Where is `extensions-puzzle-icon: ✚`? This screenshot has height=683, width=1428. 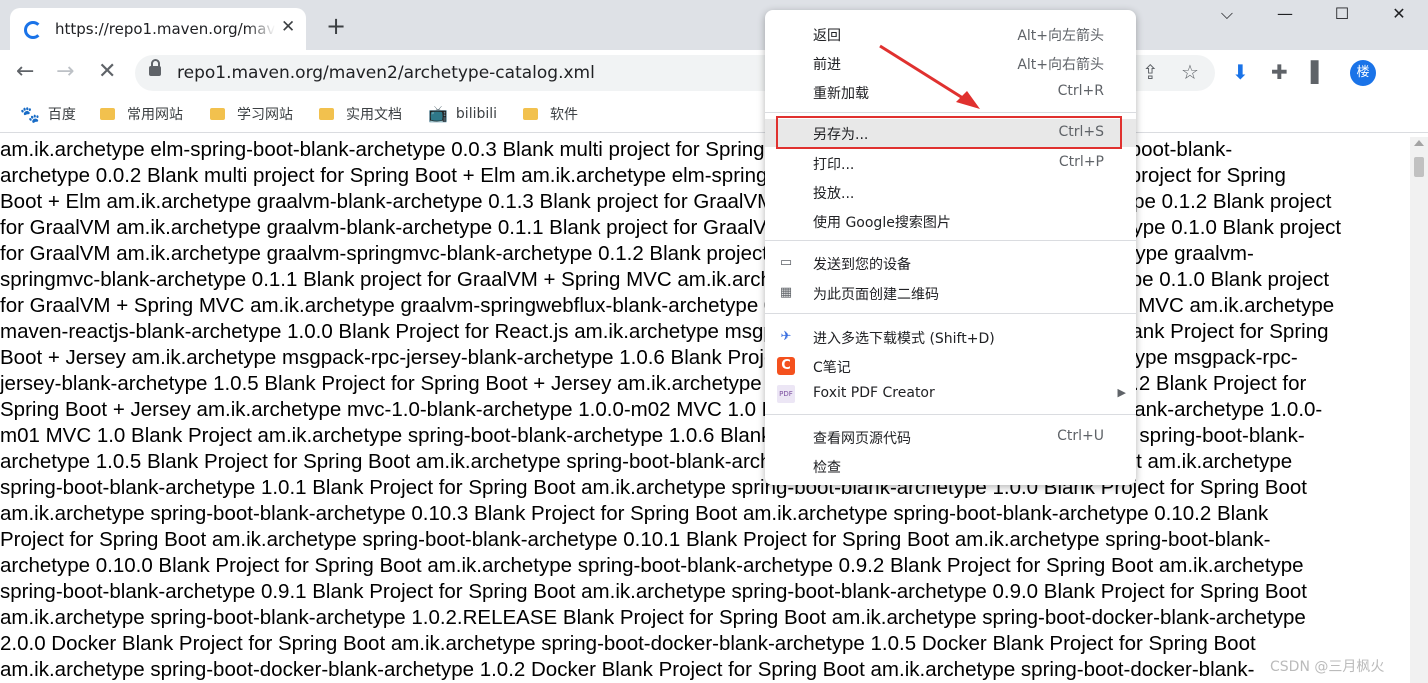
extensions-puzzle-icon: ✚ is located at coordinates (1279, 72).